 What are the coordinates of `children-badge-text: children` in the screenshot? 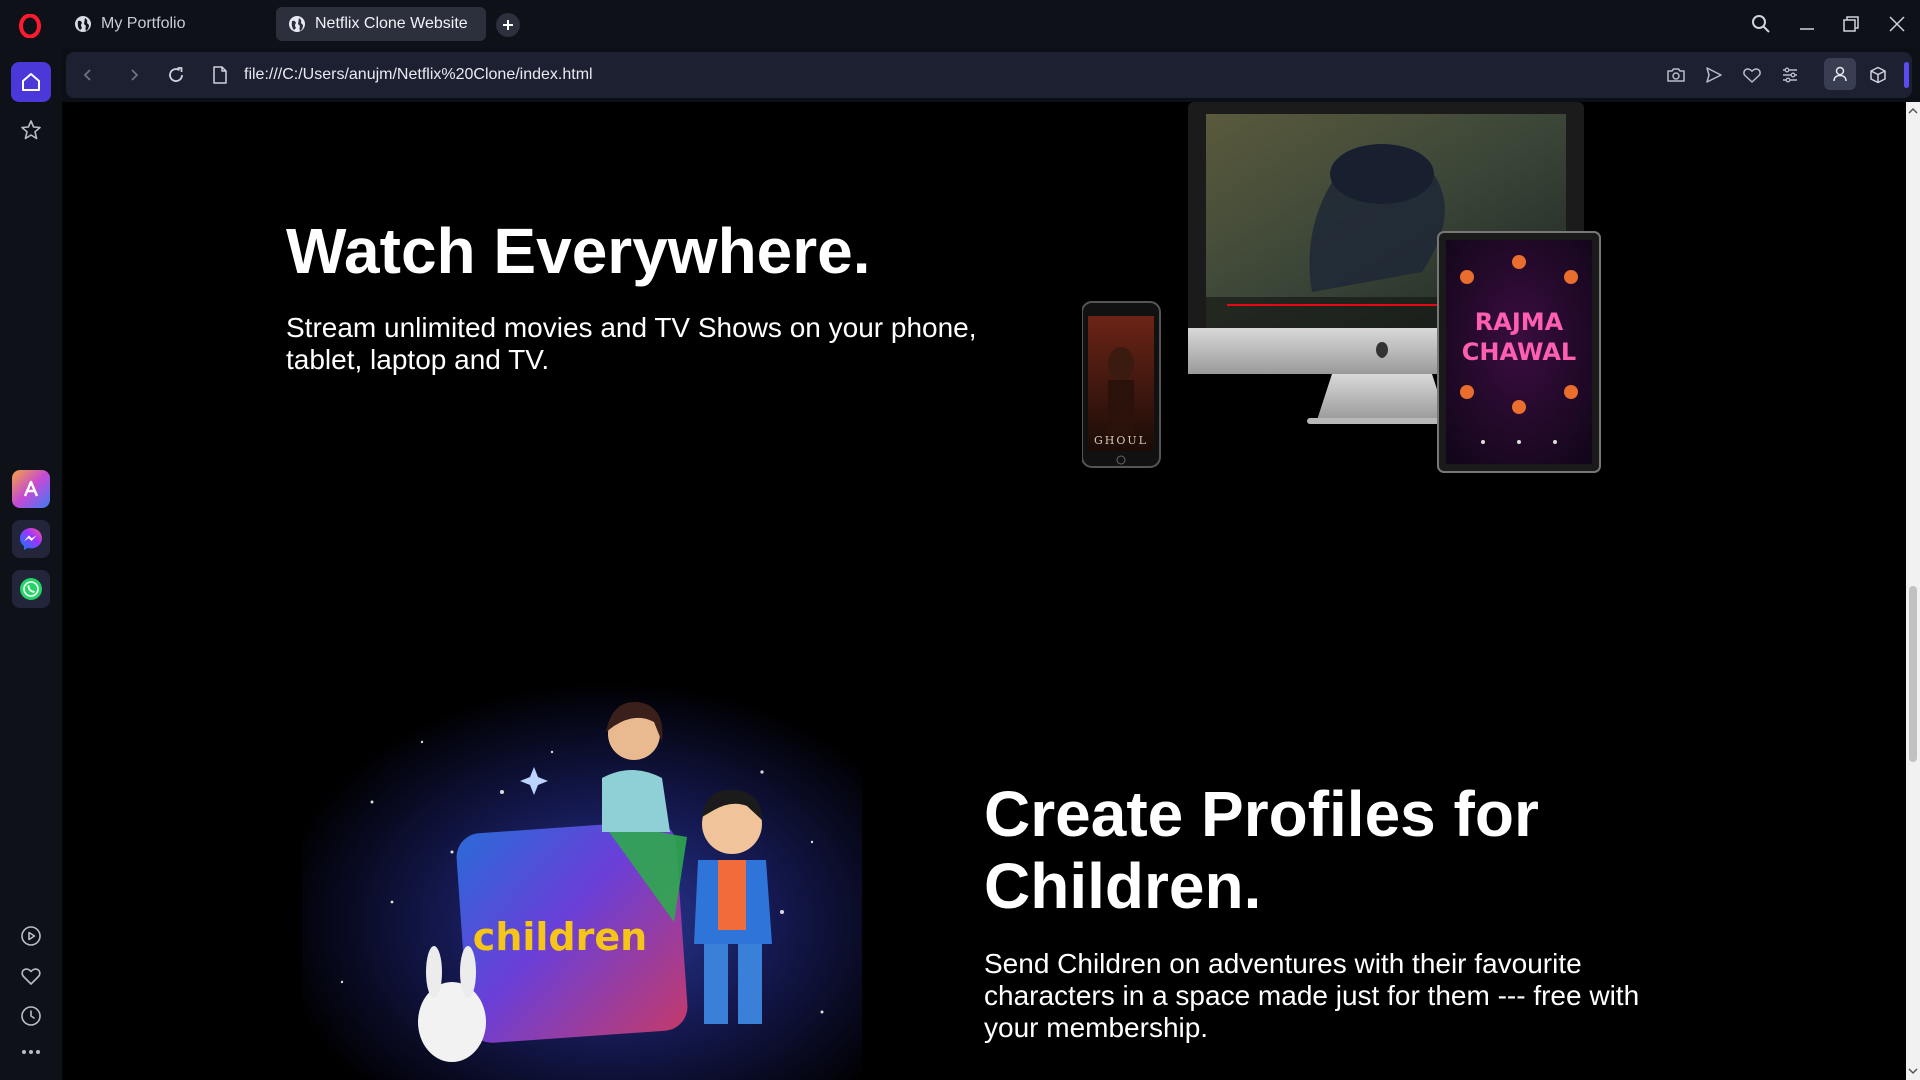 It's located at (560, 937).